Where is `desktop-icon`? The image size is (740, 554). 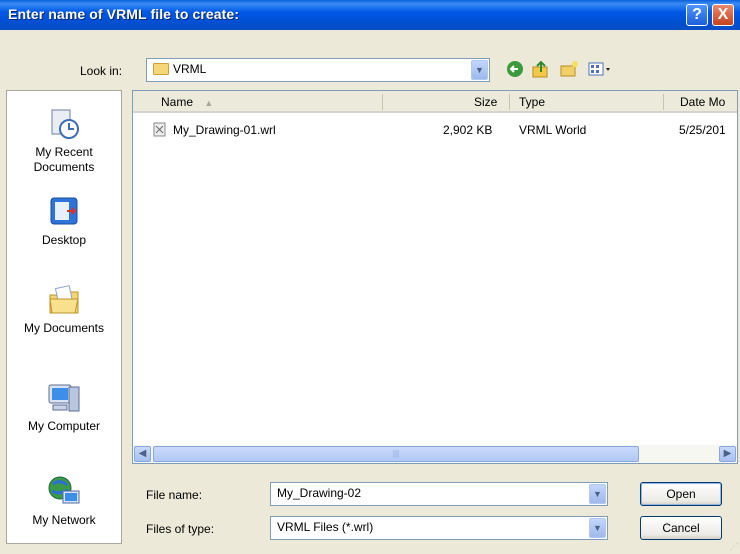
desktop-icon is located at coordinates (64, 211).